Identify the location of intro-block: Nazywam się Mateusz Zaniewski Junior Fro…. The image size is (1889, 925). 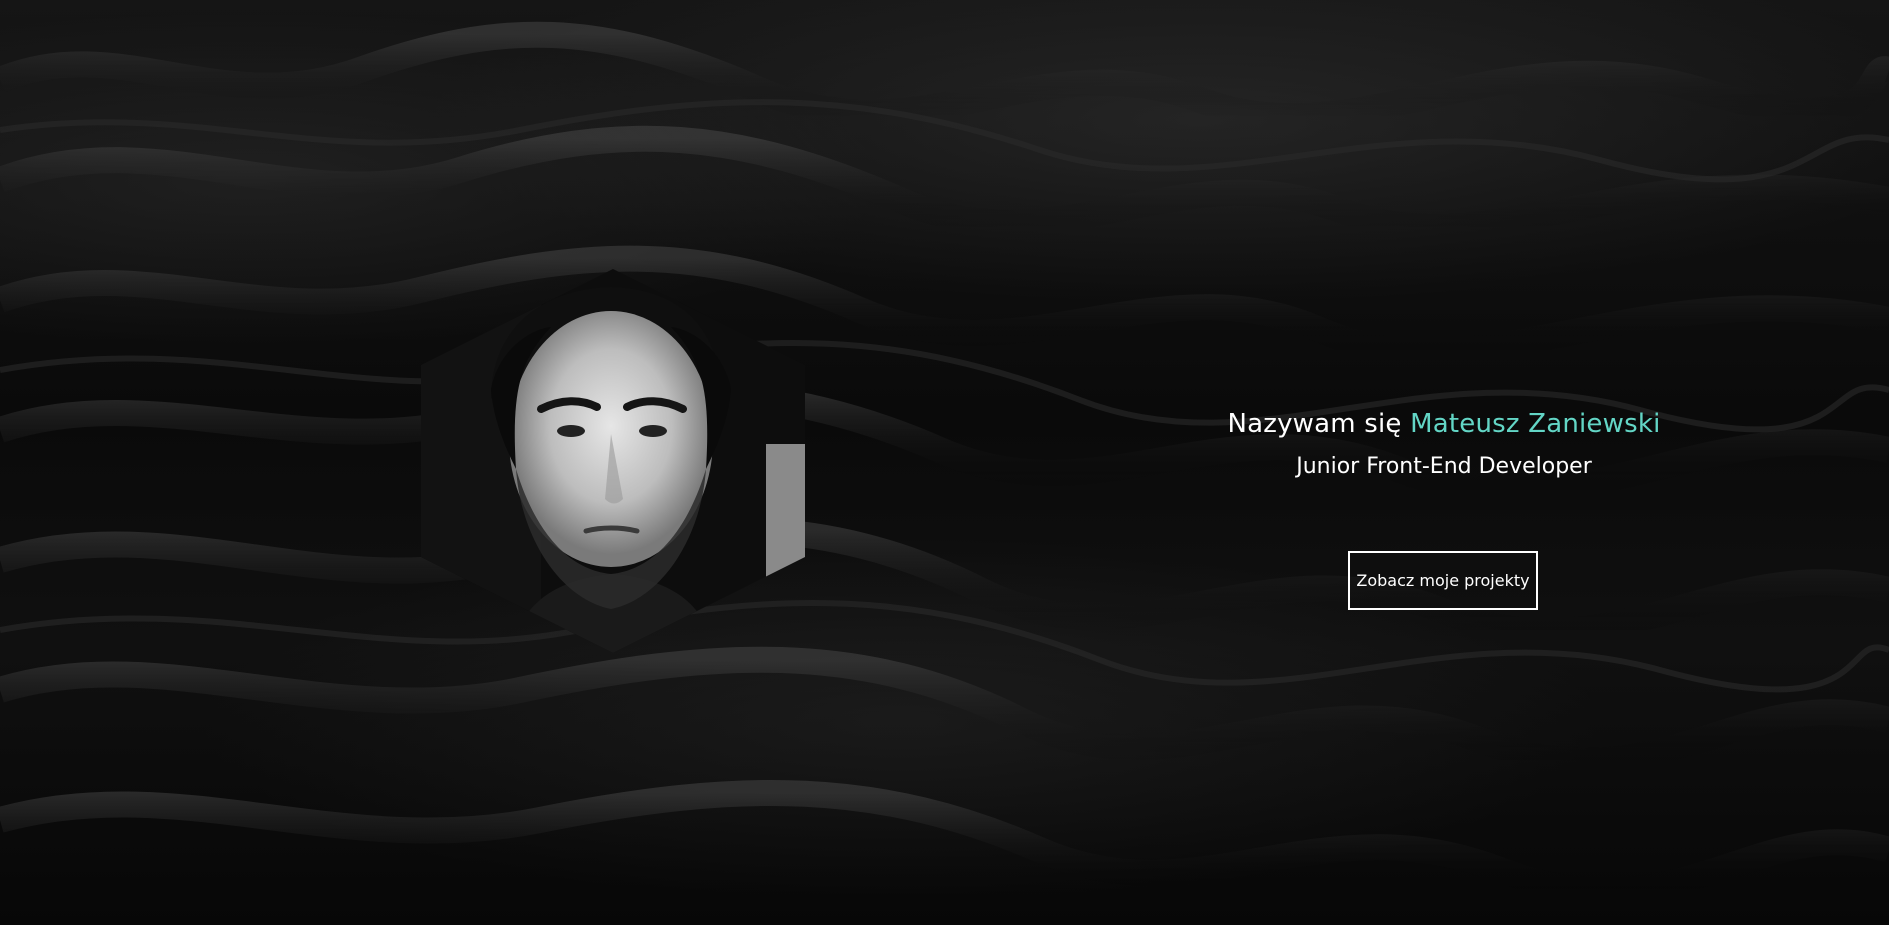
(1444, 444).